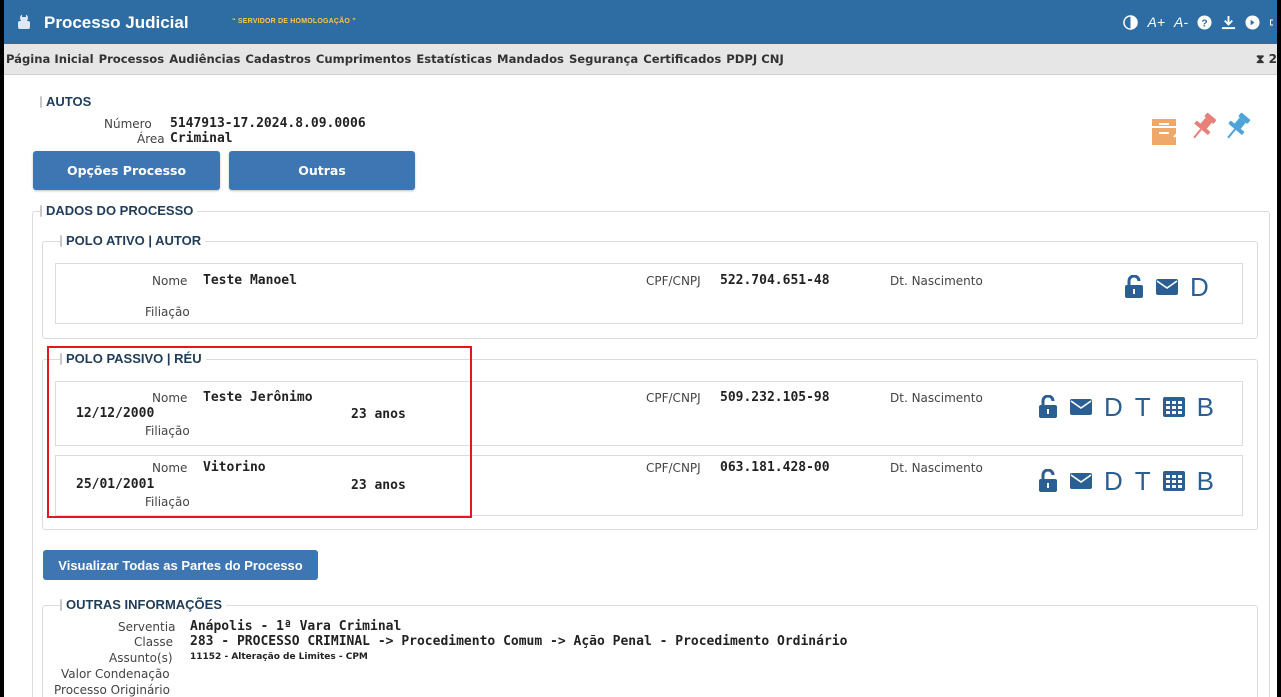  Describe the element at coordinates (119, 211) in the screenshot. I see `dados-processo-legend: DADOS DO PROCESSO` at that location.